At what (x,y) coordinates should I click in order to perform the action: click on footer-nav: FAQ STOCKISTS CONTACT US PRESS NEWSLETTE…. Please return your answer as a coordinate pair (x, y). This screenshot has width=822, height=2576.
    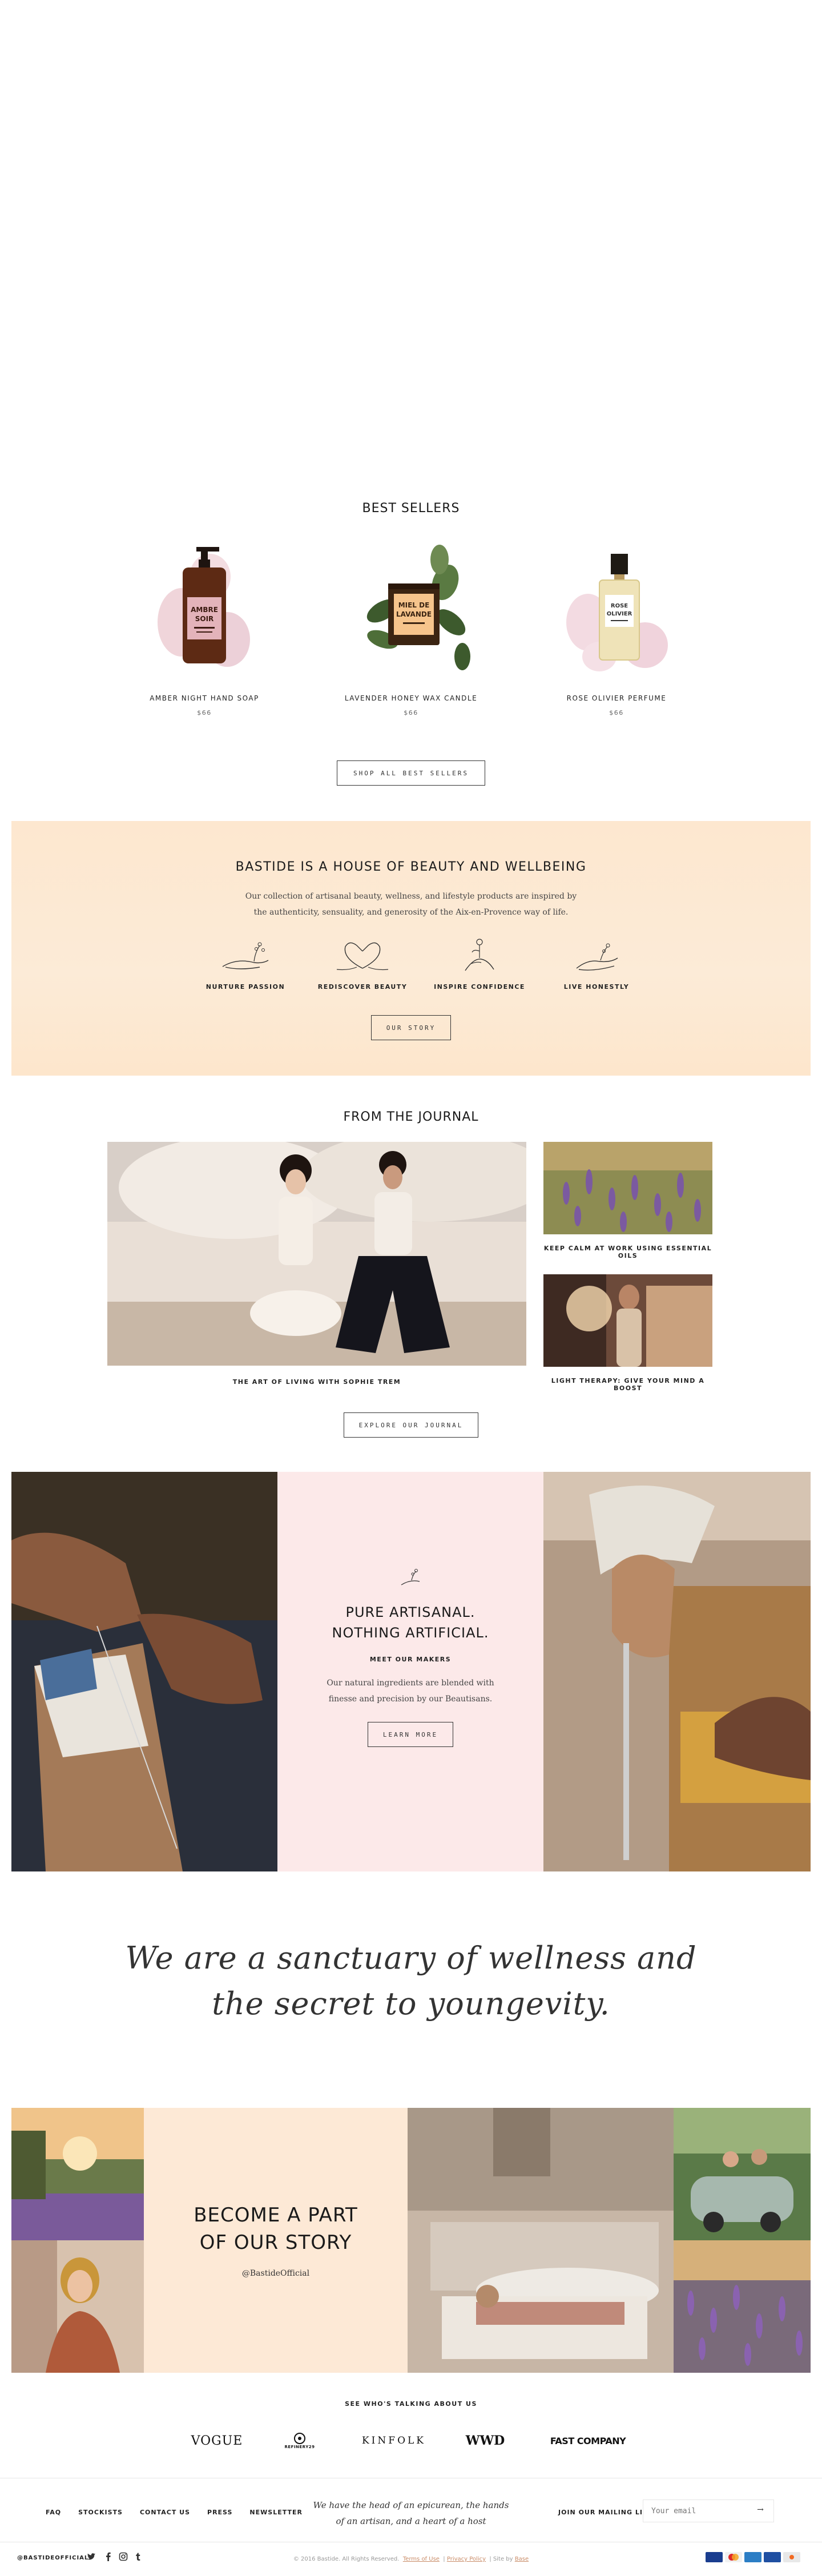
    Looking at the image, I should click on (174, 2512).